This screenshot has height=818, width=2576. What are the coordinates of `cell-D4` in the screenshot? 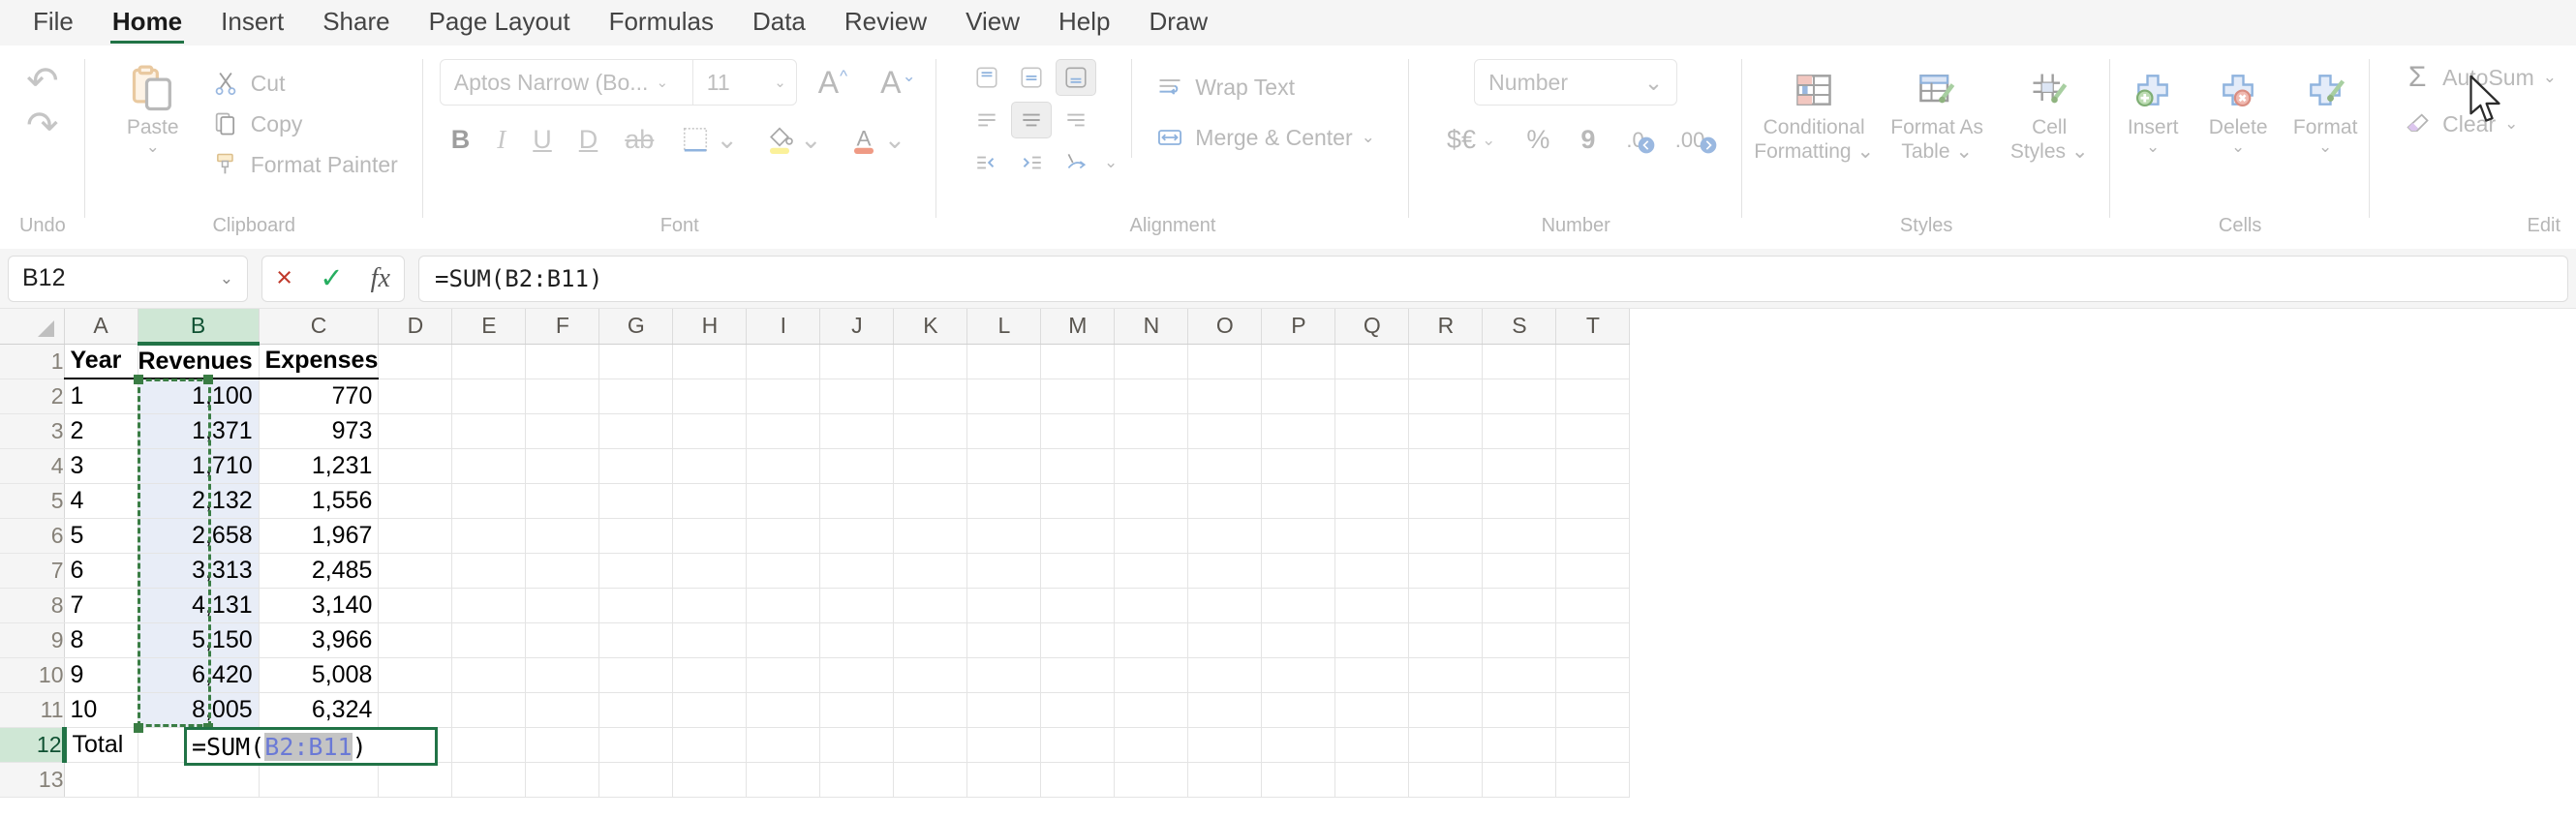 It's located at (415, 466).